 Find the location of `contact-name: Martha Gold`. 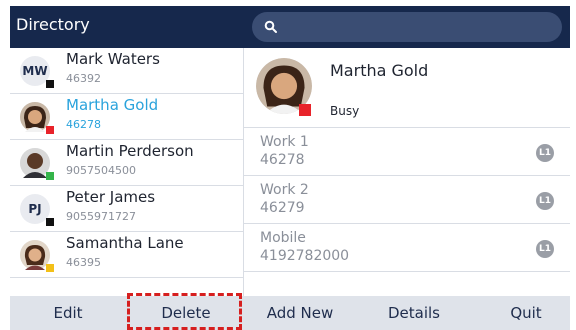

contact-name: Martha Gold is located at coordinates (112, 105).